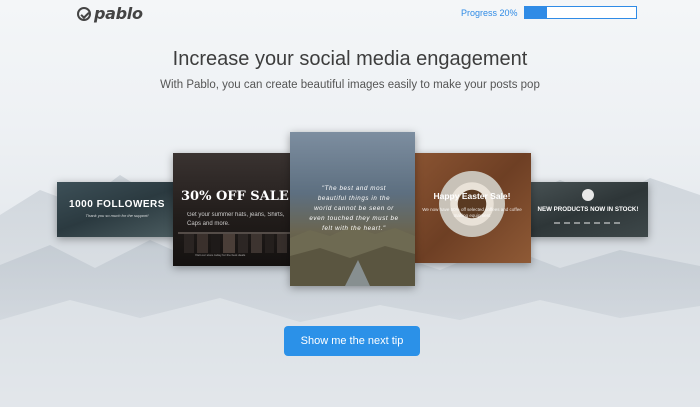 This screenshot has height=407, width=700. What do you see at coordinates (472, 204) in the screenshot?
I see `coffee-cup-illustration` at bounding box center [472, 204].